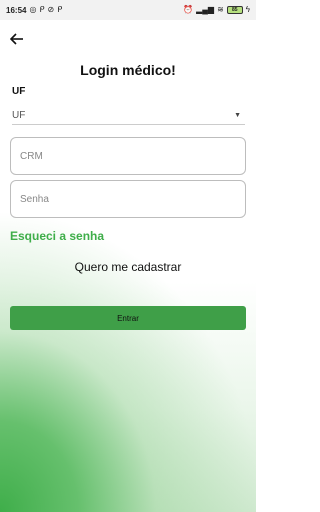  Describe the element at coordinates (128, 199) in the screenshot. I see `password-input: Senha` at that location.